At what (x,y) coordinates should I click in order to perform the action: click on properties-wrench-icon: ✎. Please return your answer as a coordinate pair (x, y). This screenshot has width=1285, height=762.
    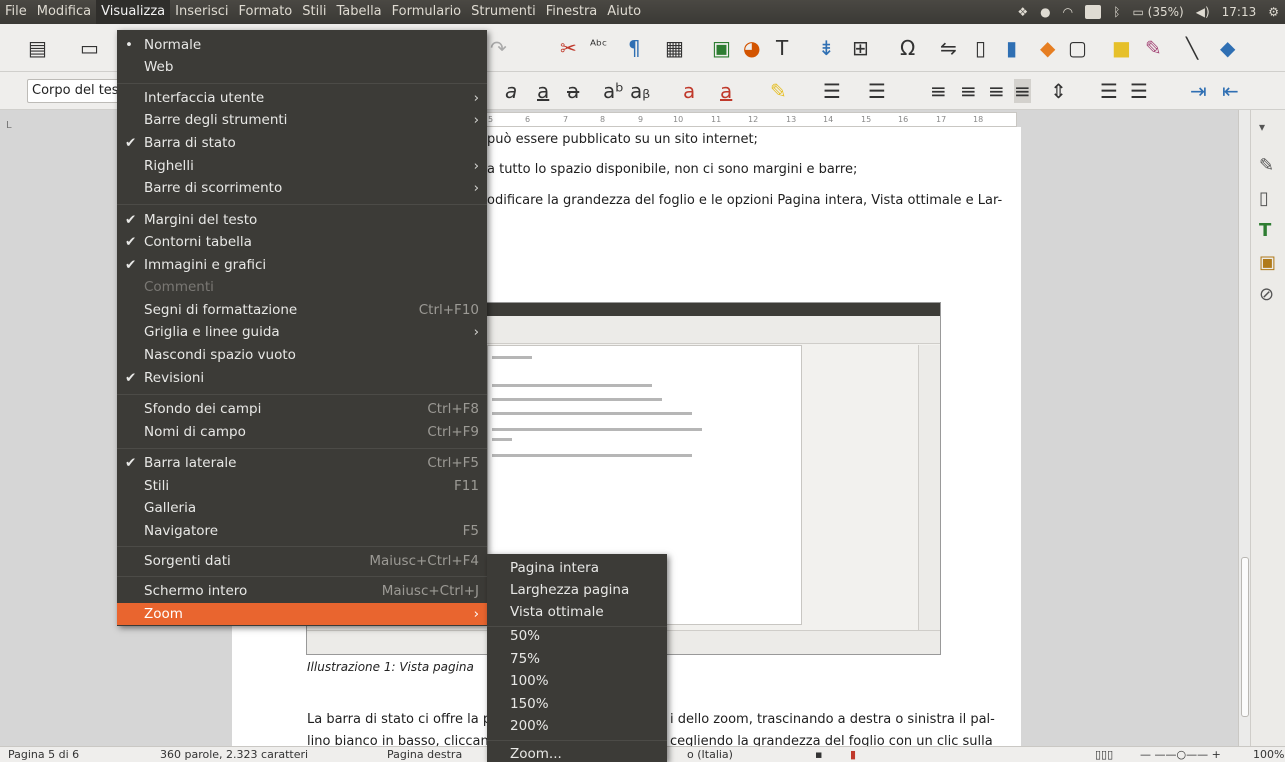
    Looking at the image, I should click on (1266, 165).